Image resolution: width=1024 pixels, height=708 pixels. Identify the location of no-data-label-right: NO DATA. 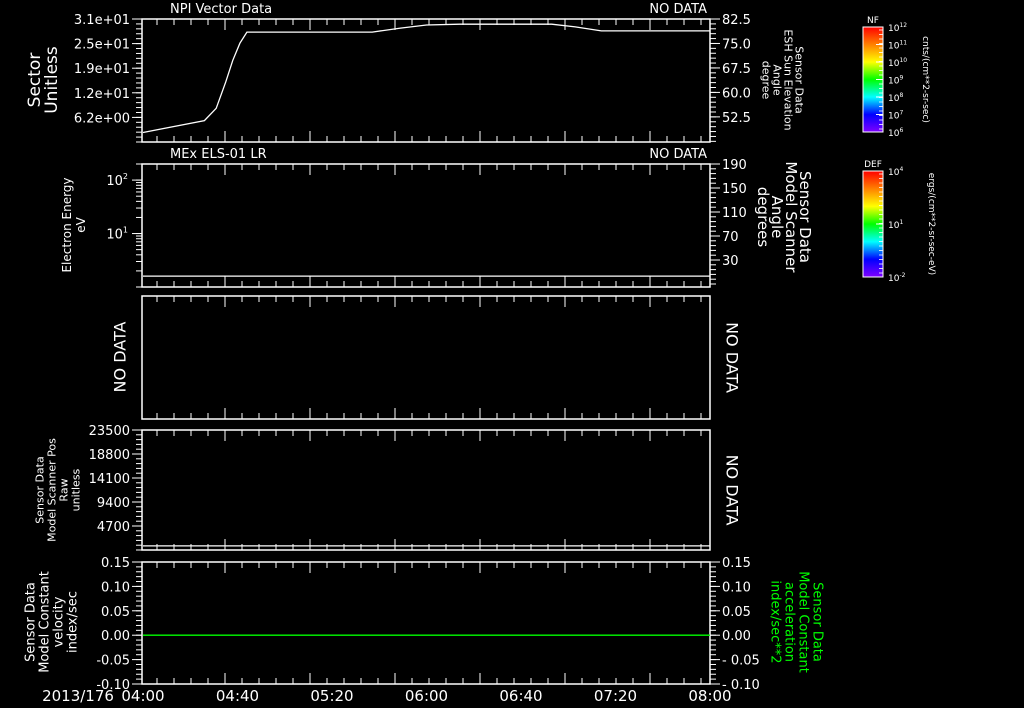
(732, 357).